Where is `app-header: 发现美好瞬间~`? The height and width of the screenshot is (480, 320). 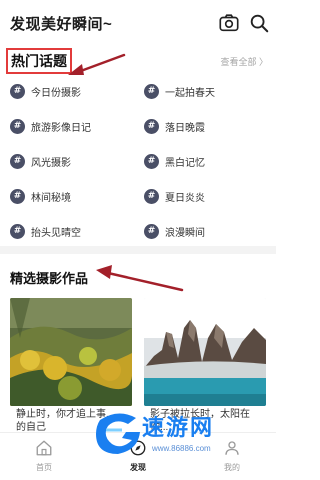
app-header: 发现美好瞬间~ is located at coordinates (138, 23).